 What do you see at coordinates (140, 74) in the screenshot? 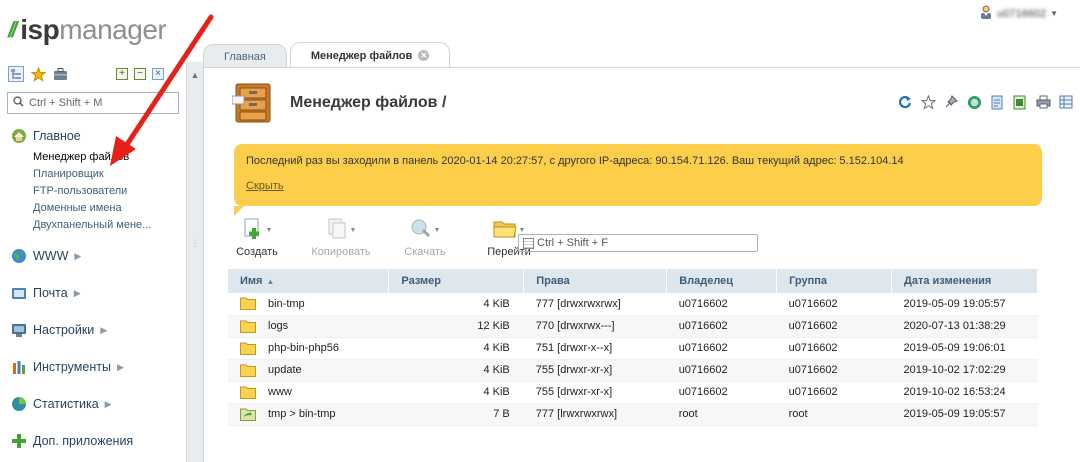
I see `collapse-all-icon: −` at bounding box center [140, 74].